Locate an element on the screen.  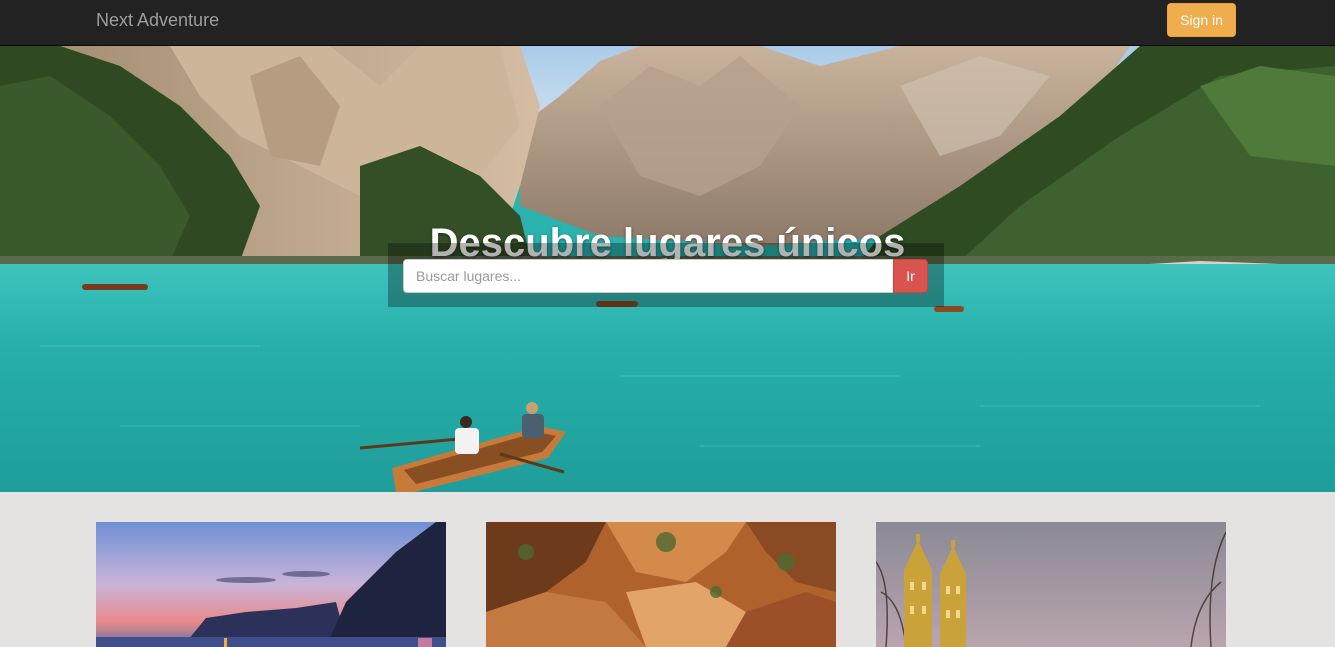
search-button: Ir is located at coordinates (910, 276).